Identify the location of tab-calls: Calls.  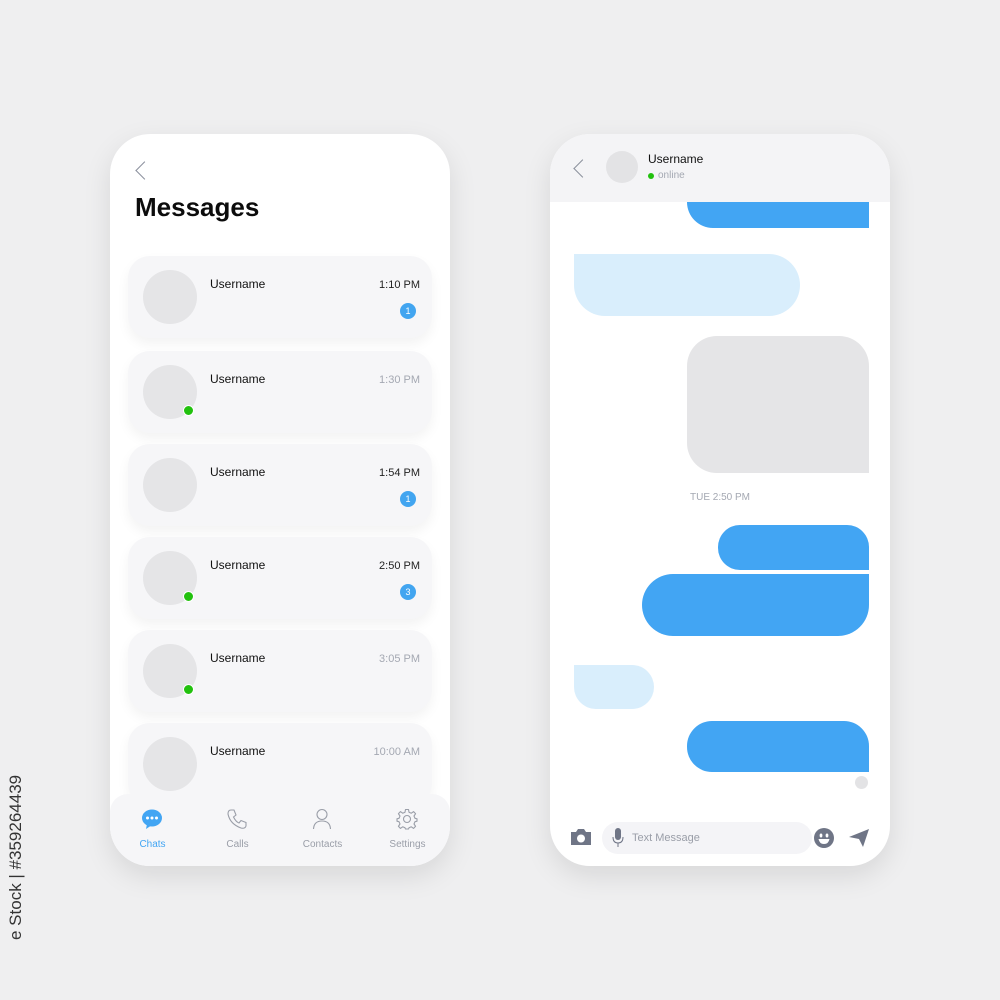
(237, 830).